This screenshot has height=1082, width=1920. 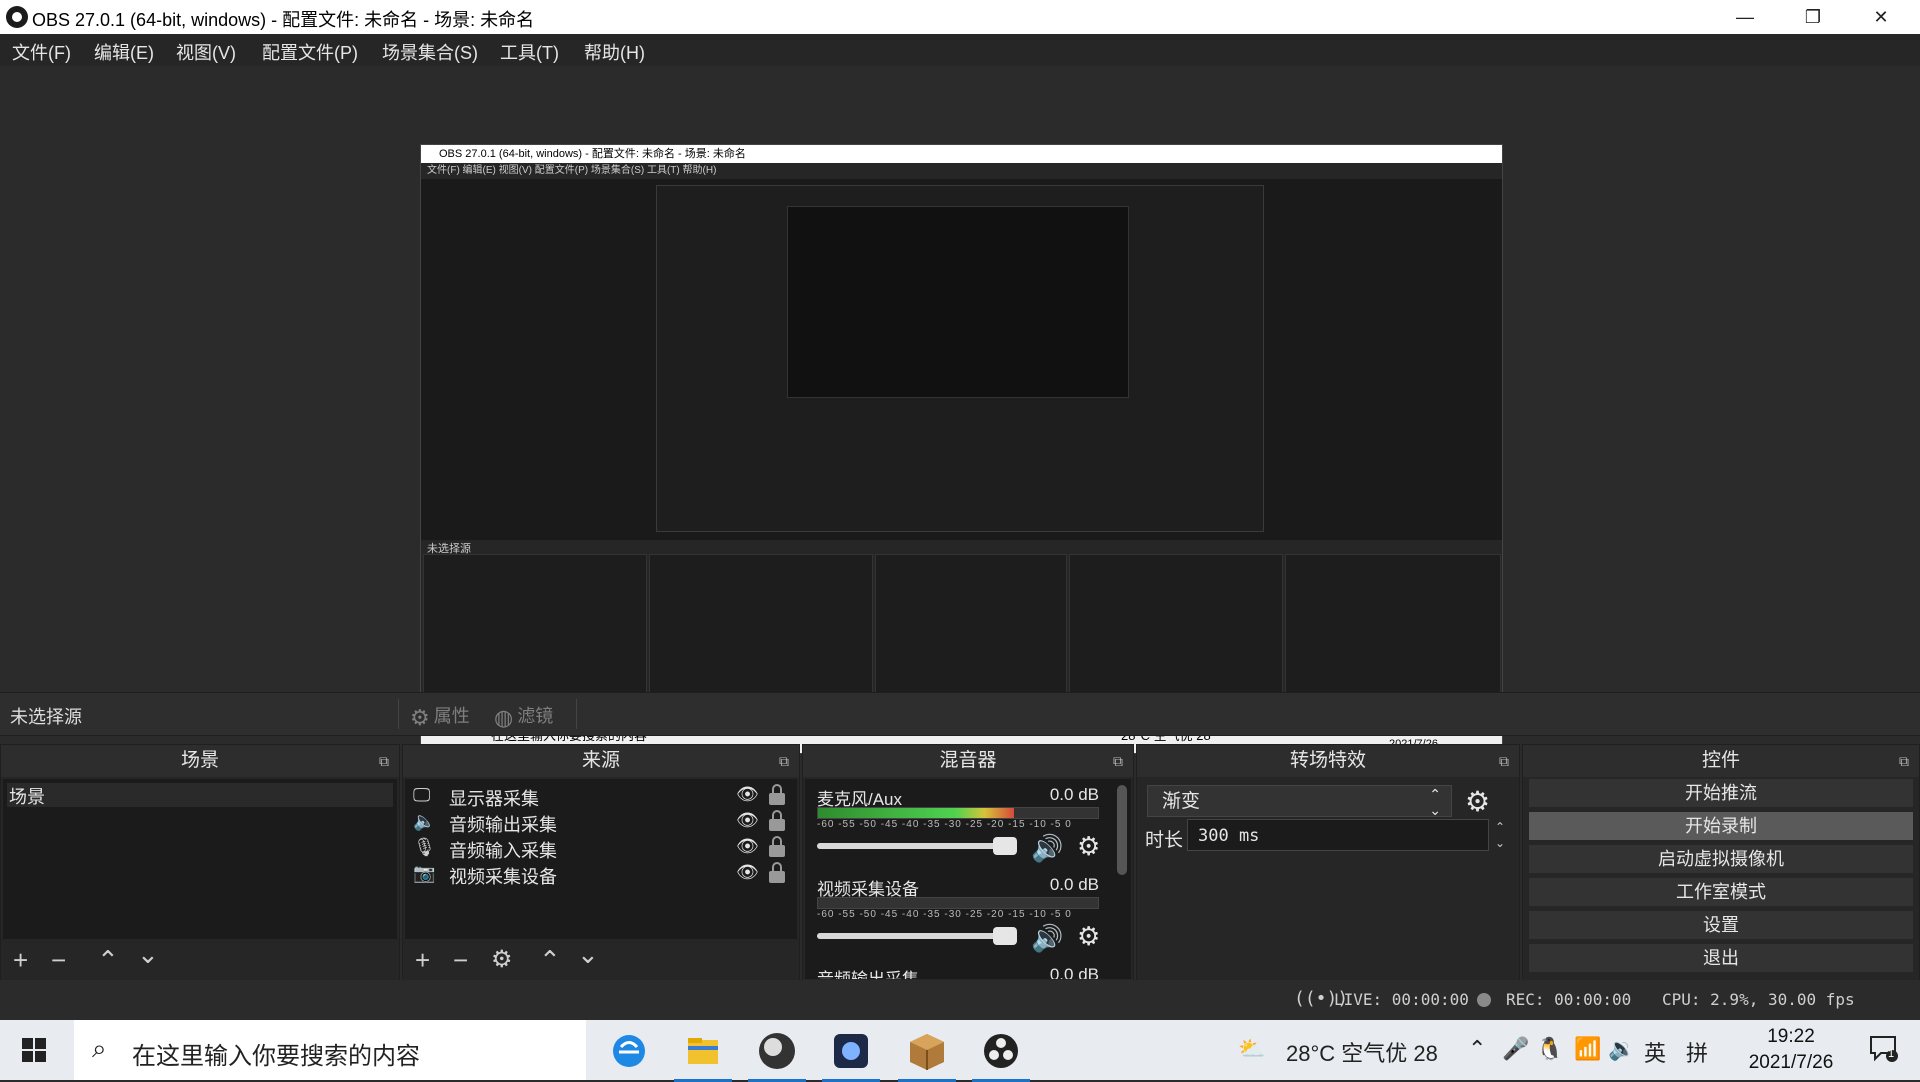 I want to click on scenes-toolbar: + − ⌃ ⌄, so click(x=200, y=960).